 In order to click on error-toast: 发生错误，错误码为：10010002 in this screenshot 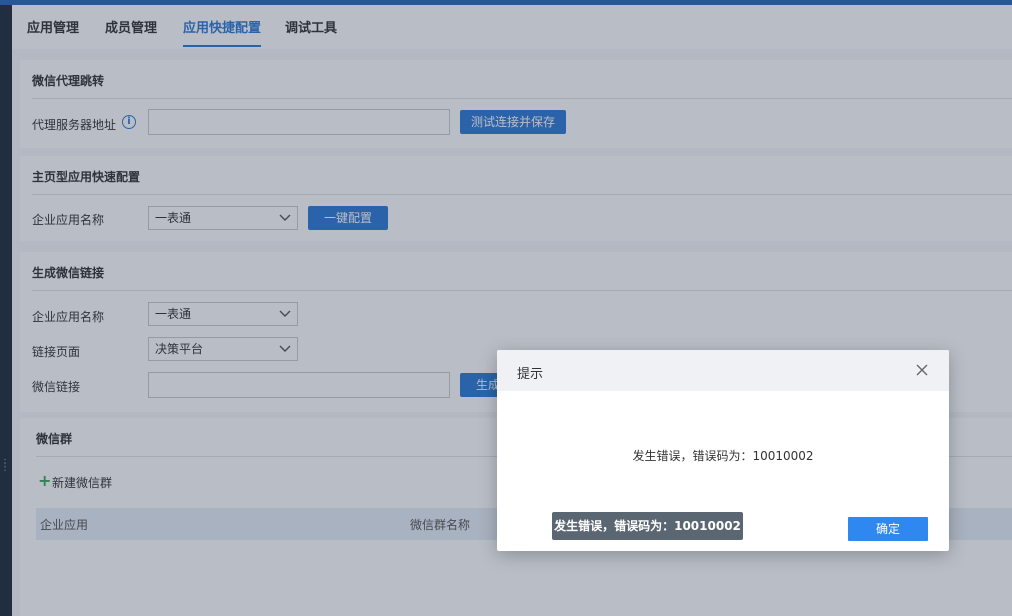, I will do `click(647, 526)`.